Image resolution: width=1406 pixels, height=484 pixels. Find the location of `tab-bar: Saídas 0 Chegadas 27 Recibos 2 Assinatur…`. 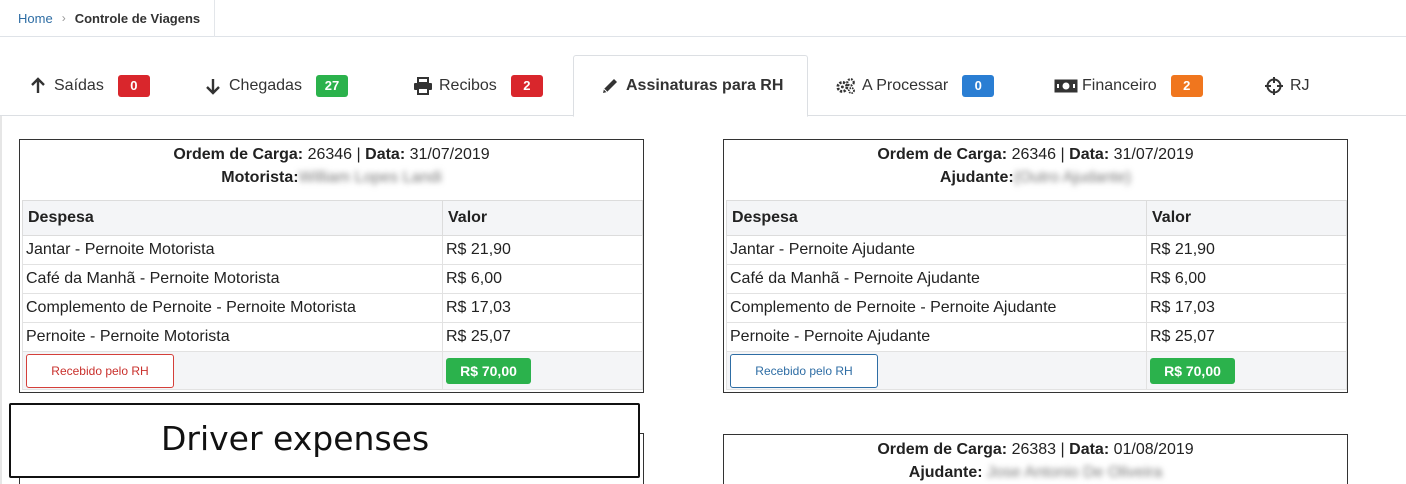

tab-bar: Saídas 0 Chegadas 27 Recibos 2 Assinatur… is located at coordinates (703, 86).